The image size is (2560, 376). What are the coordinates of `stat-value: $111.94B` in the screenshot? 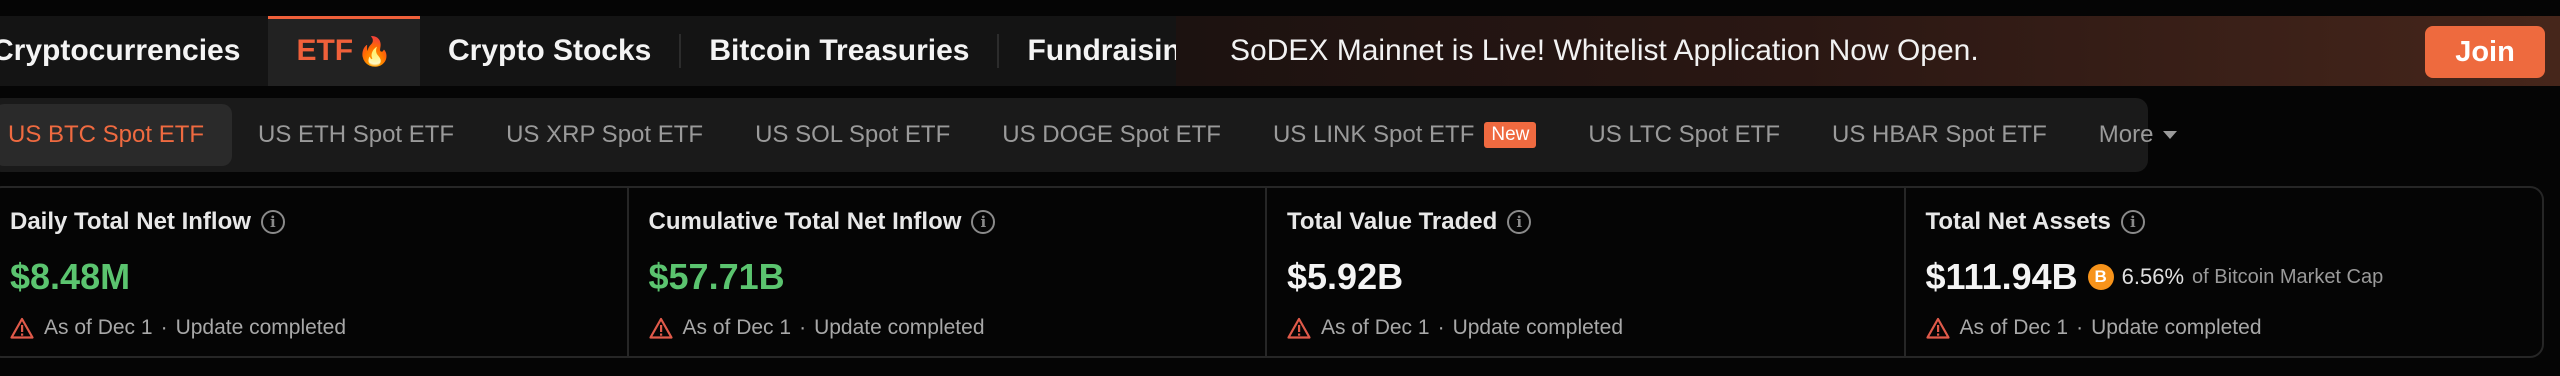 It's located at (2001, 276).